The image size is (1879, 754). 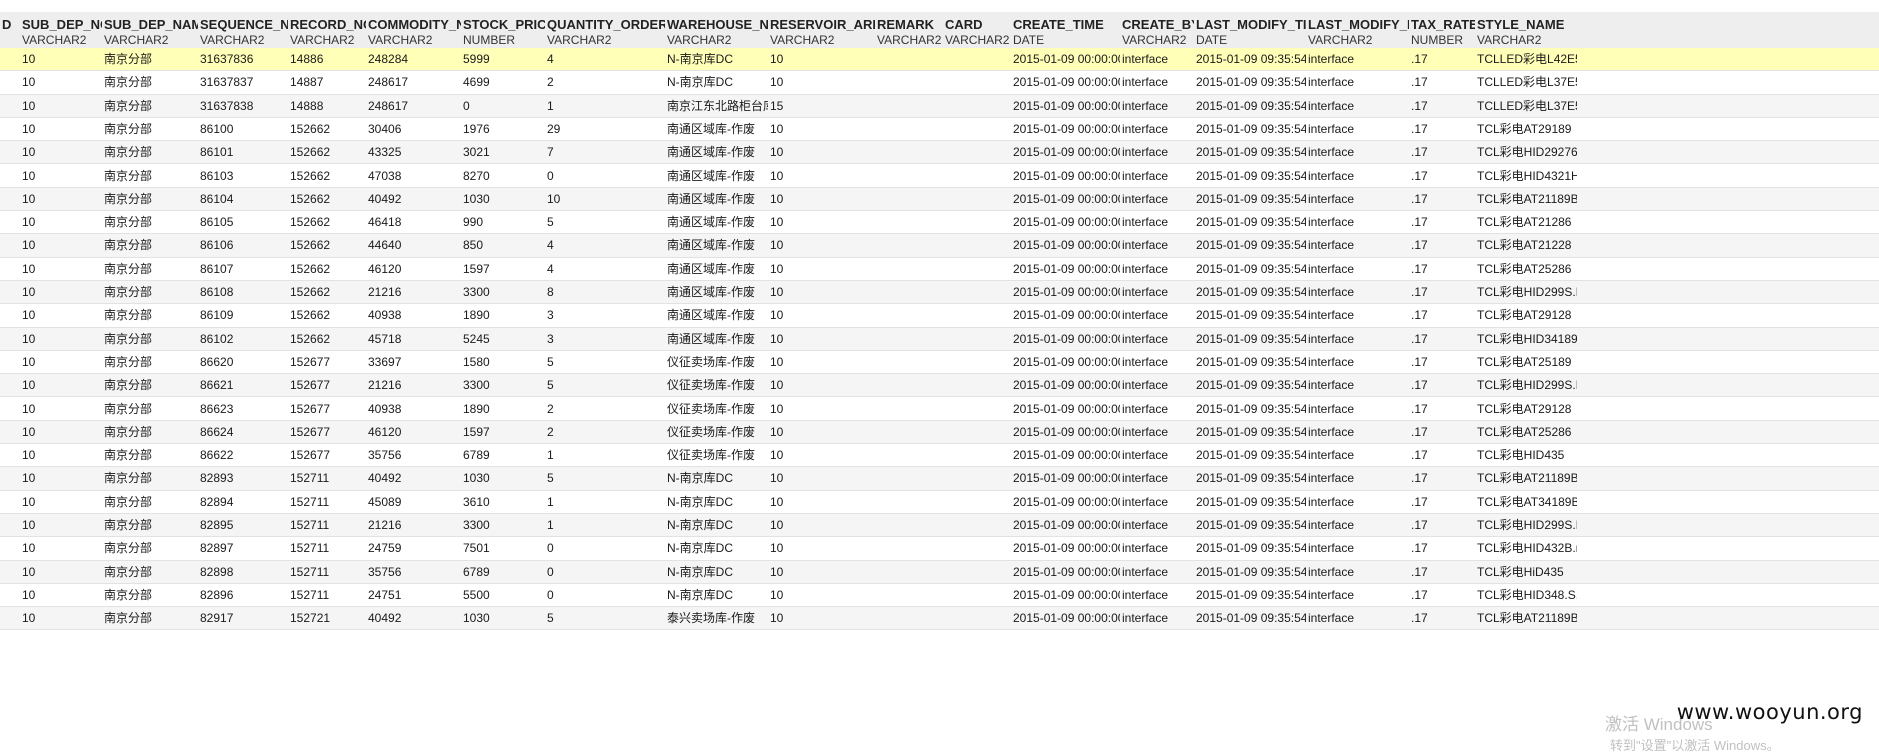 I want to click on table-cell-quantity-ordered: 4, so click(x=606, y=59).